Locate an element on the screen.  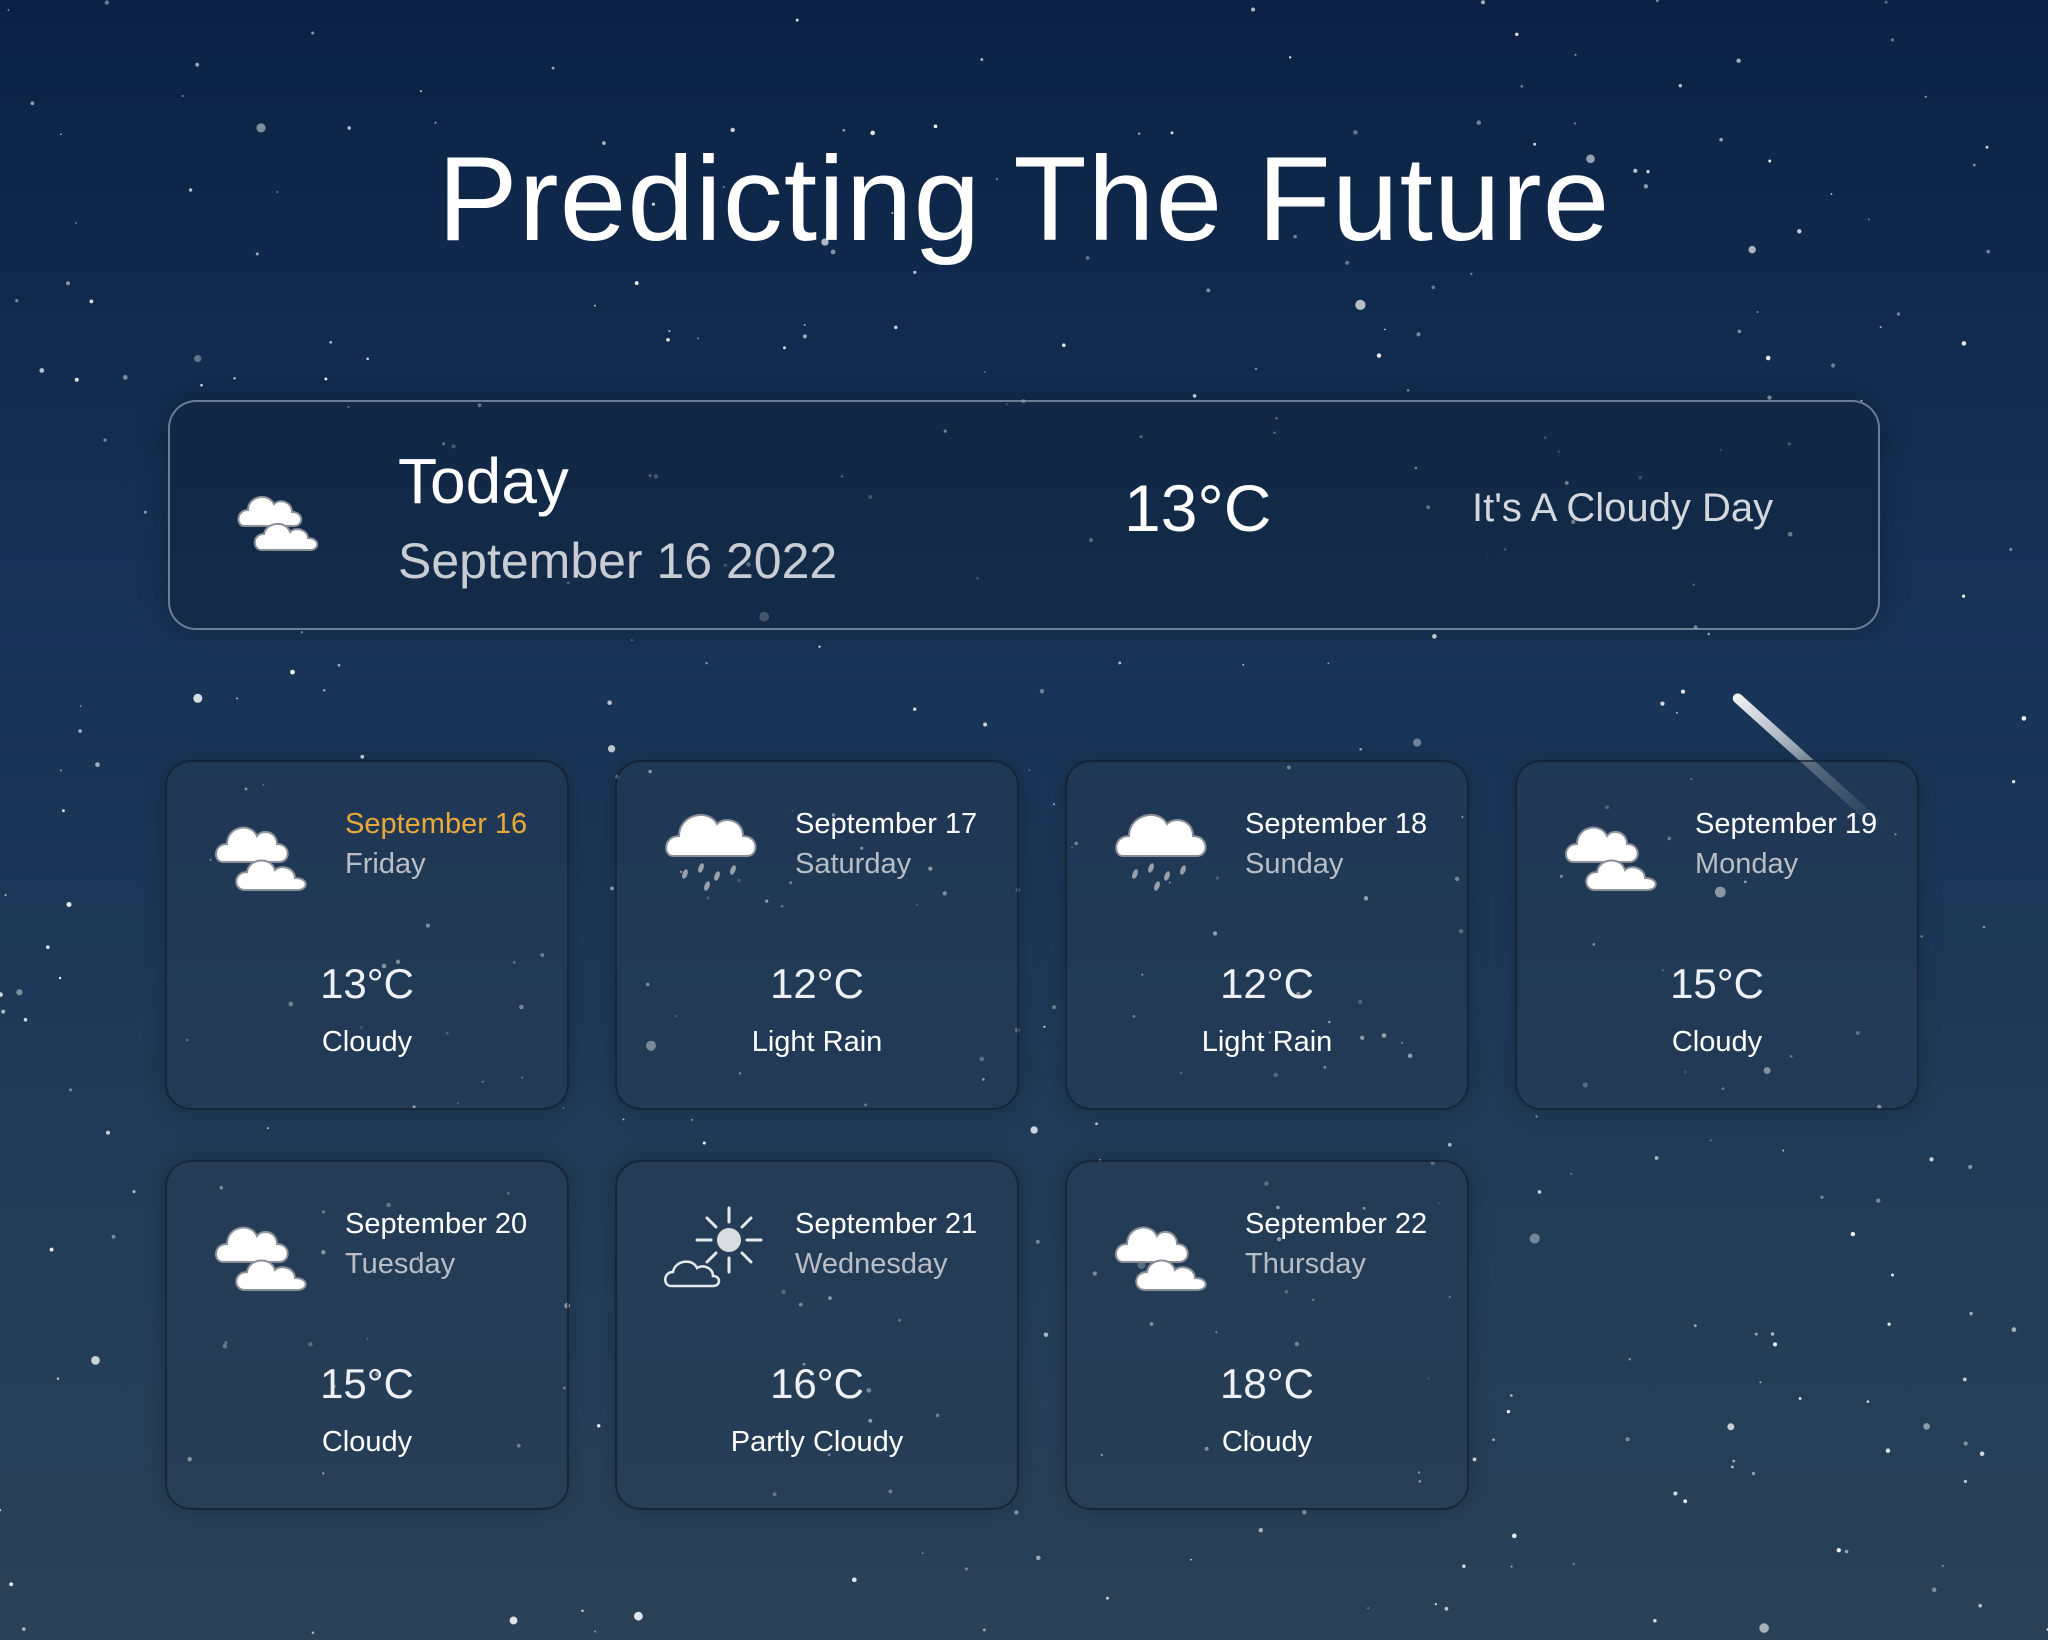
forecast-card: September 21 Wednesday 16°C Partly Cloudy is located at coordinates (817, 1335).